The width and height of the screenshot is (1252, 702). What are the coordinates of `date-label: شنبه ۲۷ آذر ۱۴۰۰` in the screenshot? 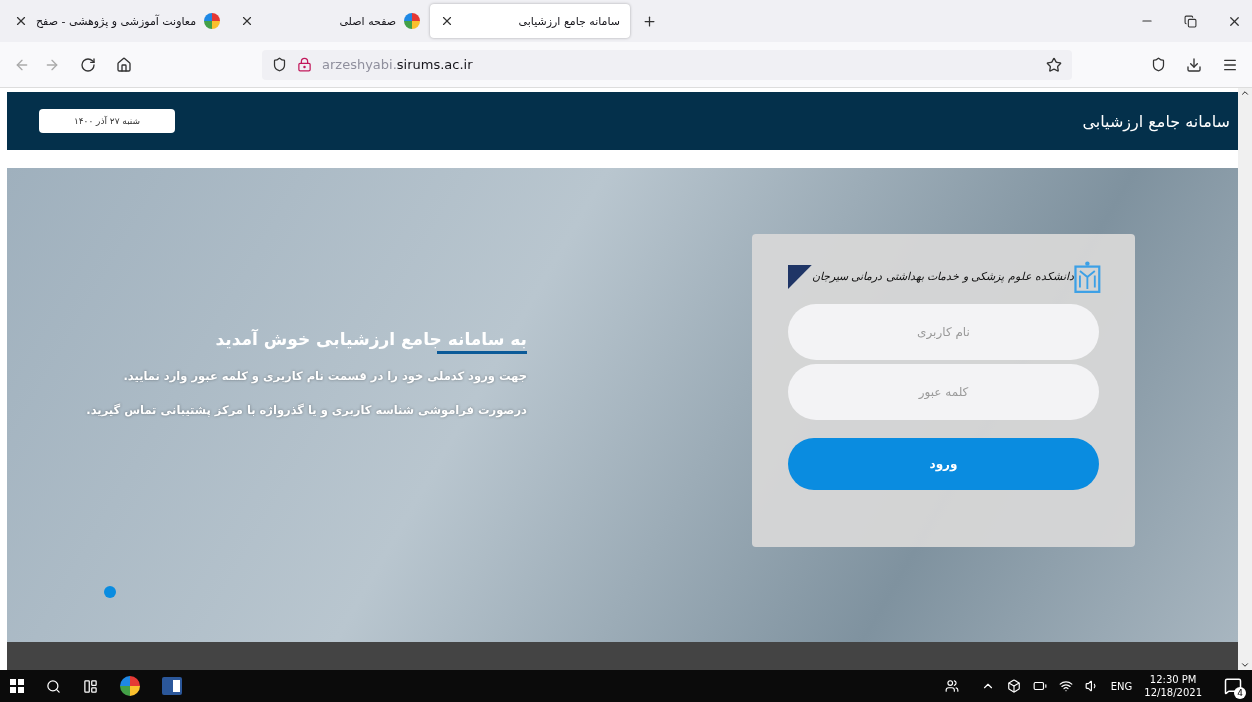 It's located at (107, 121).